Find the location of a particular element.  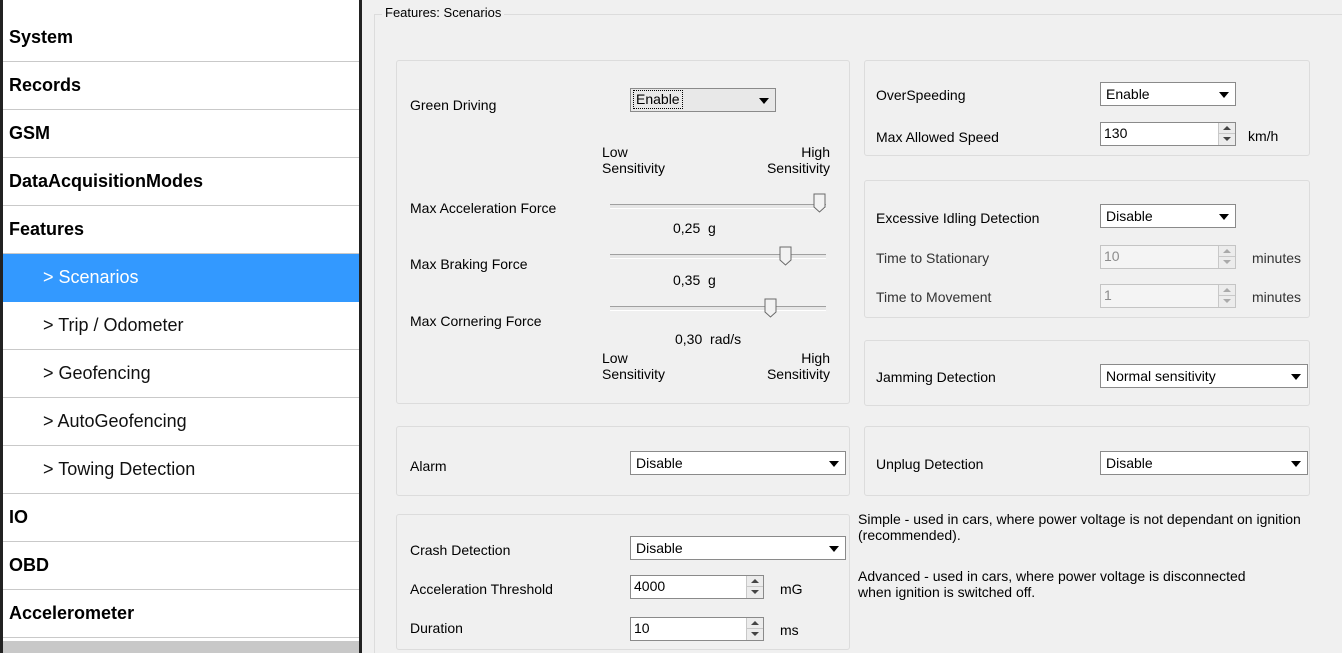

sidebar-item-system: System is located at coordinates (181, 38).